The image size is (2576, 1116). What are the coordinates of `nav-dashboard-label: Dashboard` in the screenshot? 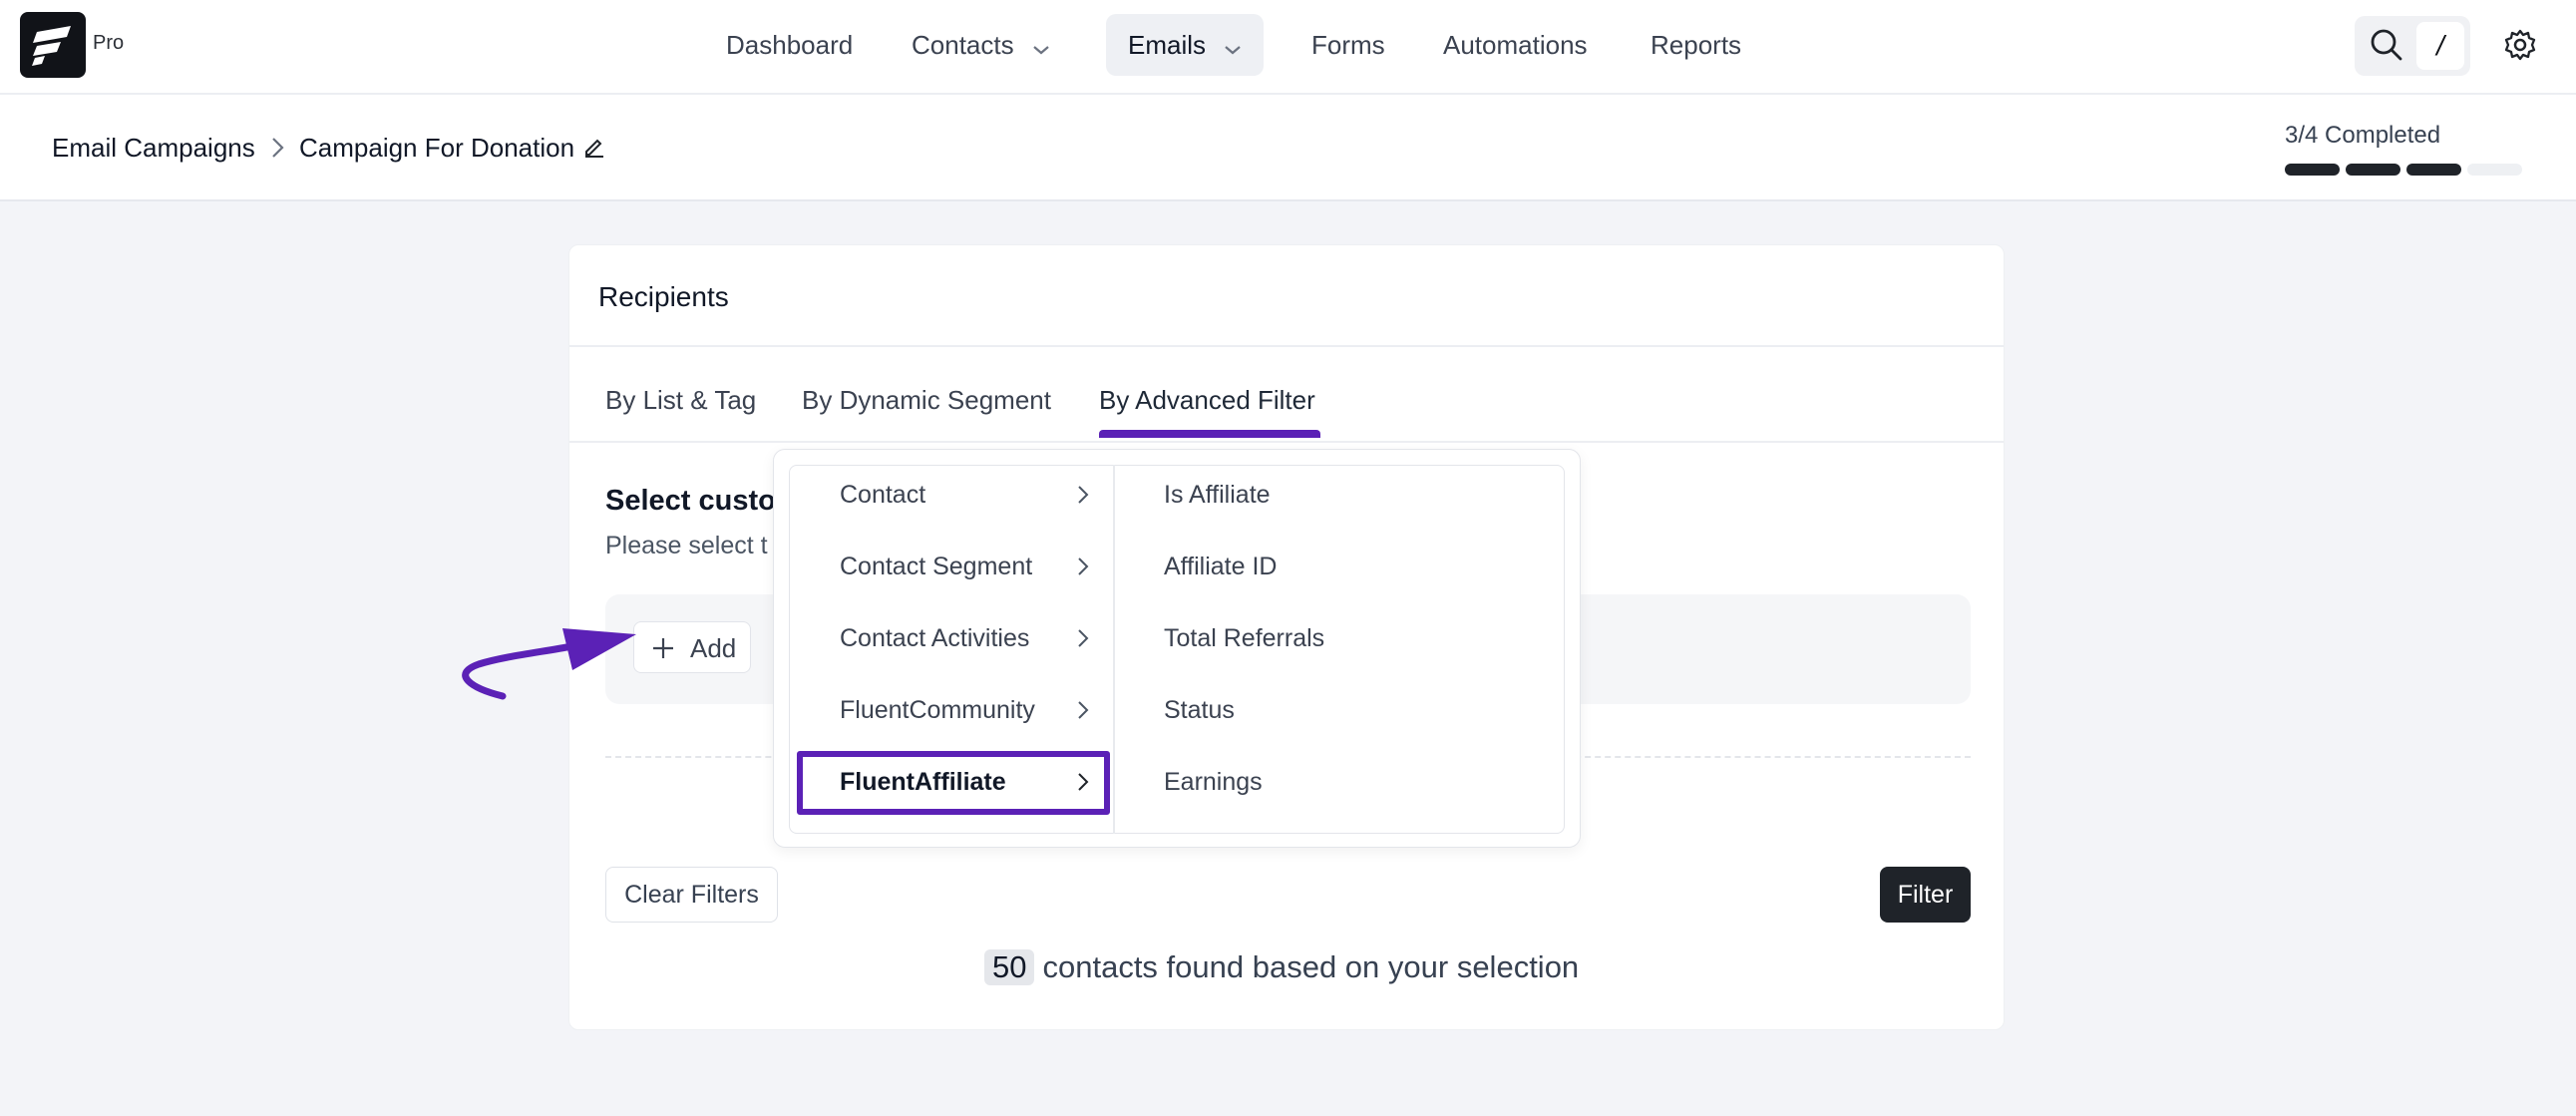 It's located at (790, 45).